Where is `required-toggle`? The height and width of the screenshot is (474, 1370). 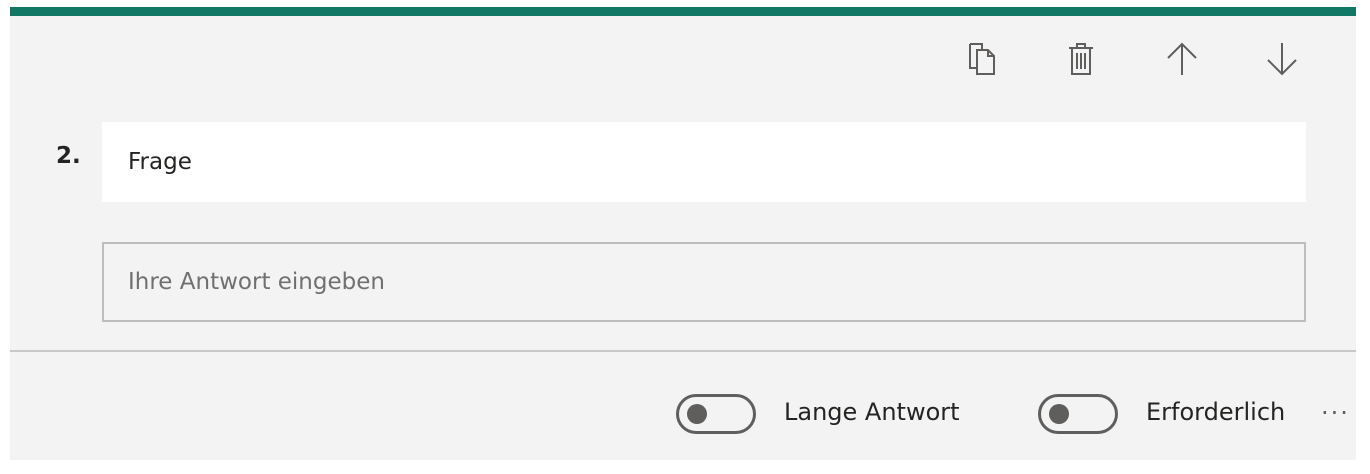
required-toggle is located at coordinates (1078, 414).